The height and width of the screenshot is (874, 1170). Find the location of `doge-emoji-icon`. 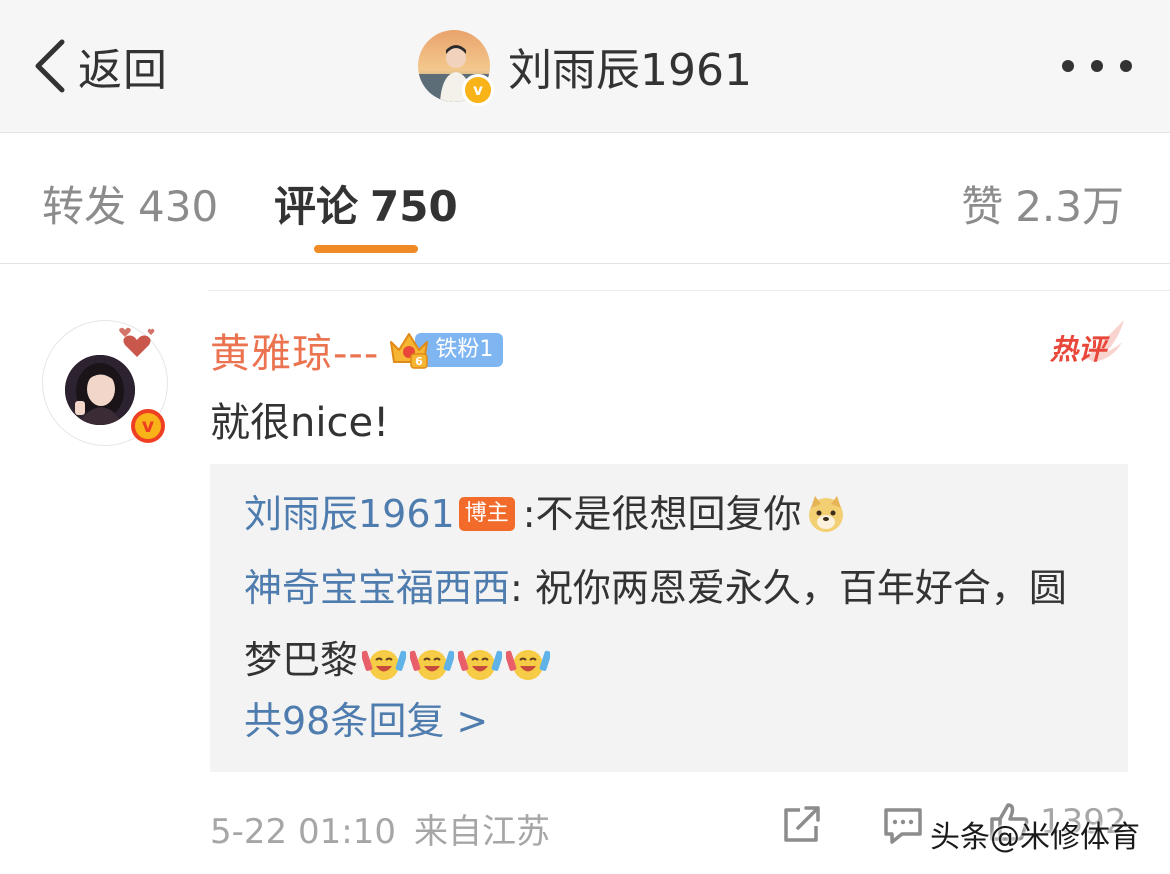

doge-emoji-icon is located at coordinates (826, 514).